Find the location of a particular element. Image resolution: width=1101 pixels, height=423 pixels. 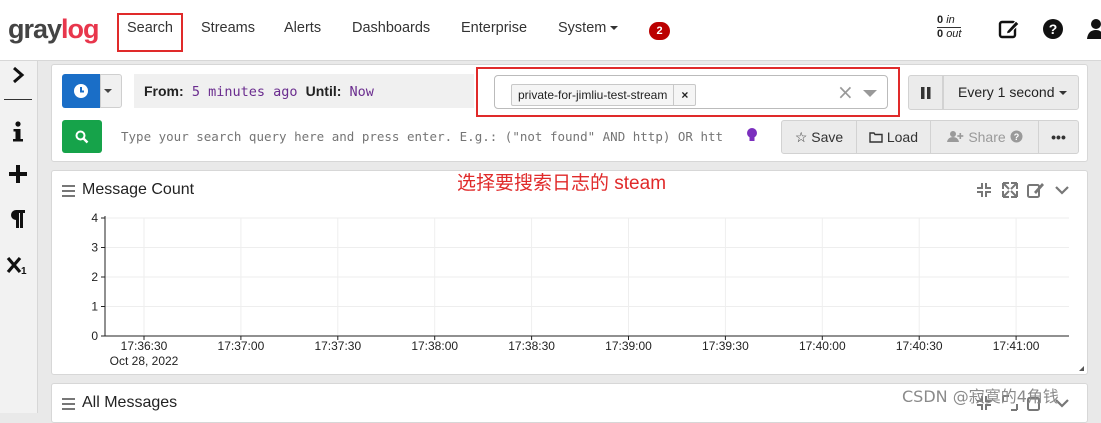

remove-stream-icon: × is located at coordinates (684, 95).